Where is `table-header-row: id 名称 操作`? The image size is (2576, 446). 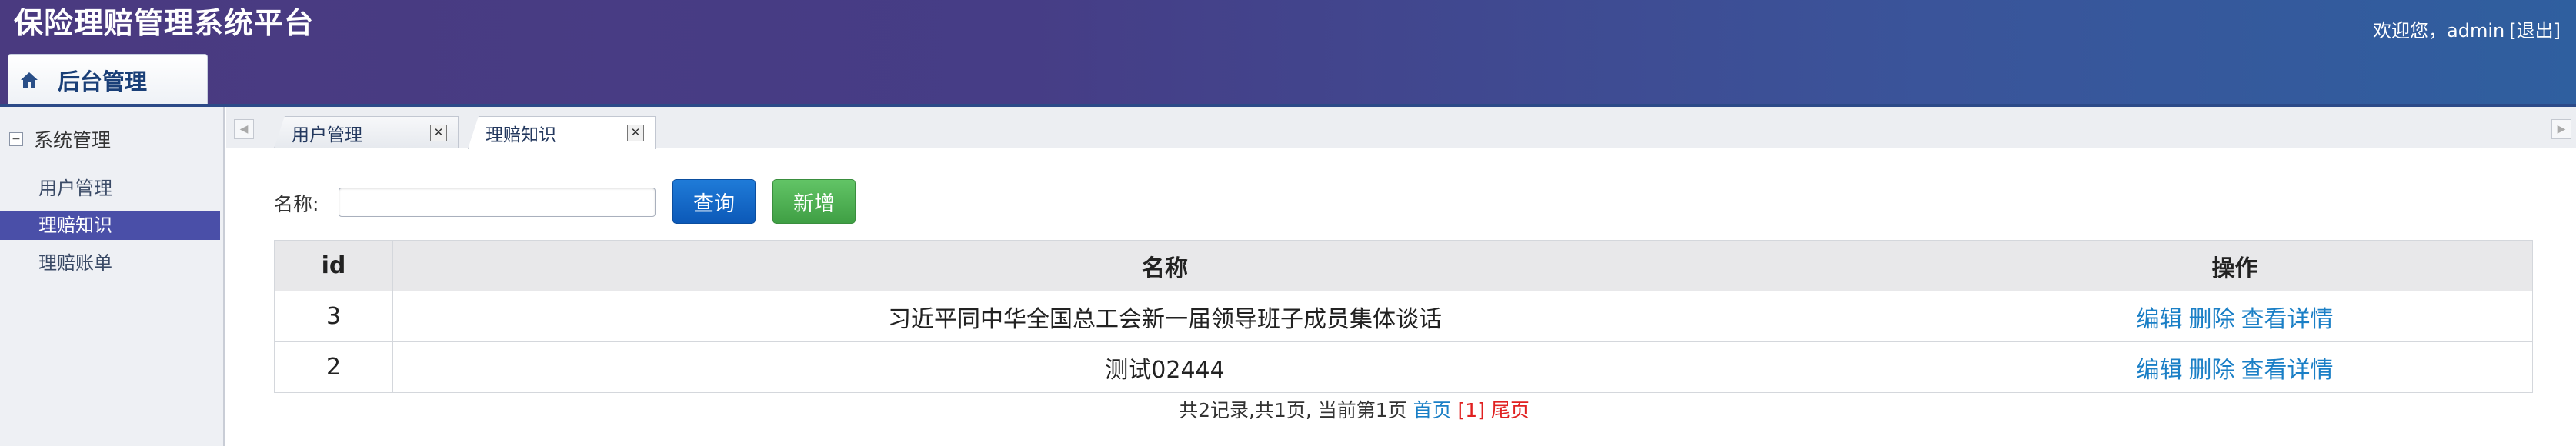
table-header-row: id 名称 操作 is located at coordinates (1403, 265).